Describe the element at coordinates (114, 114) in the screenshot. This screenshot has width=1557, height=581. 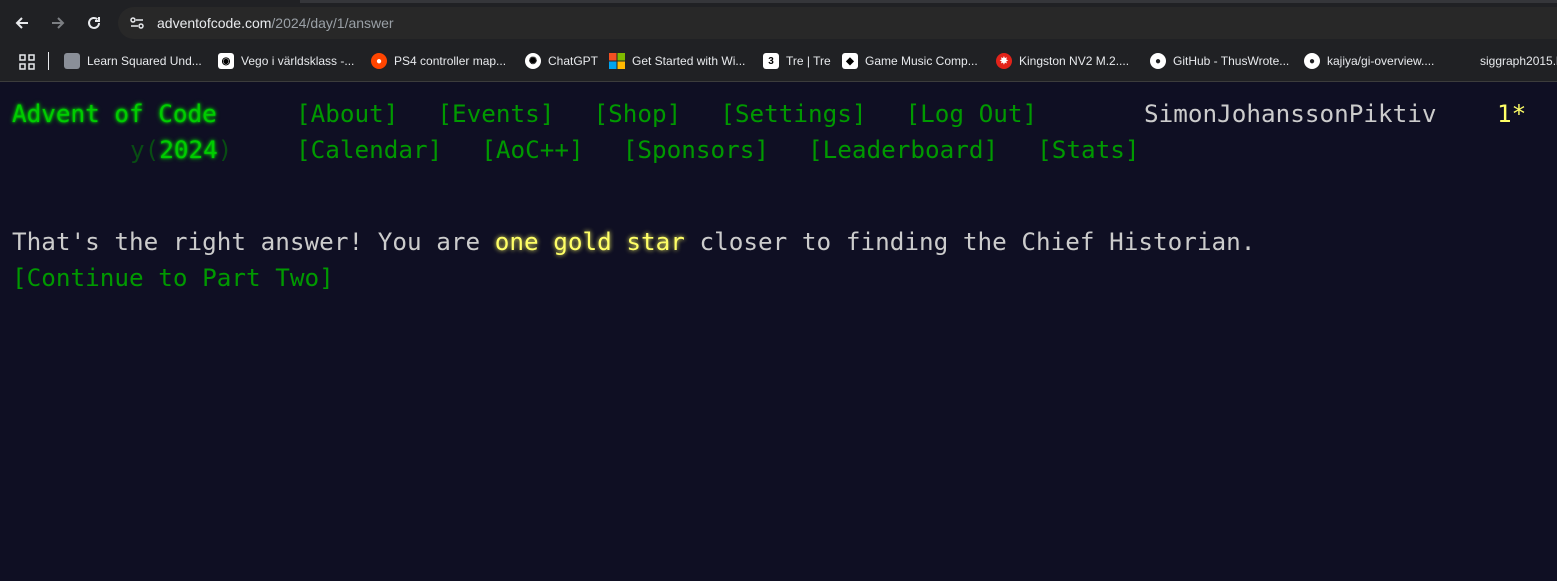
I see `site-logo: Advent of Code` at that location.